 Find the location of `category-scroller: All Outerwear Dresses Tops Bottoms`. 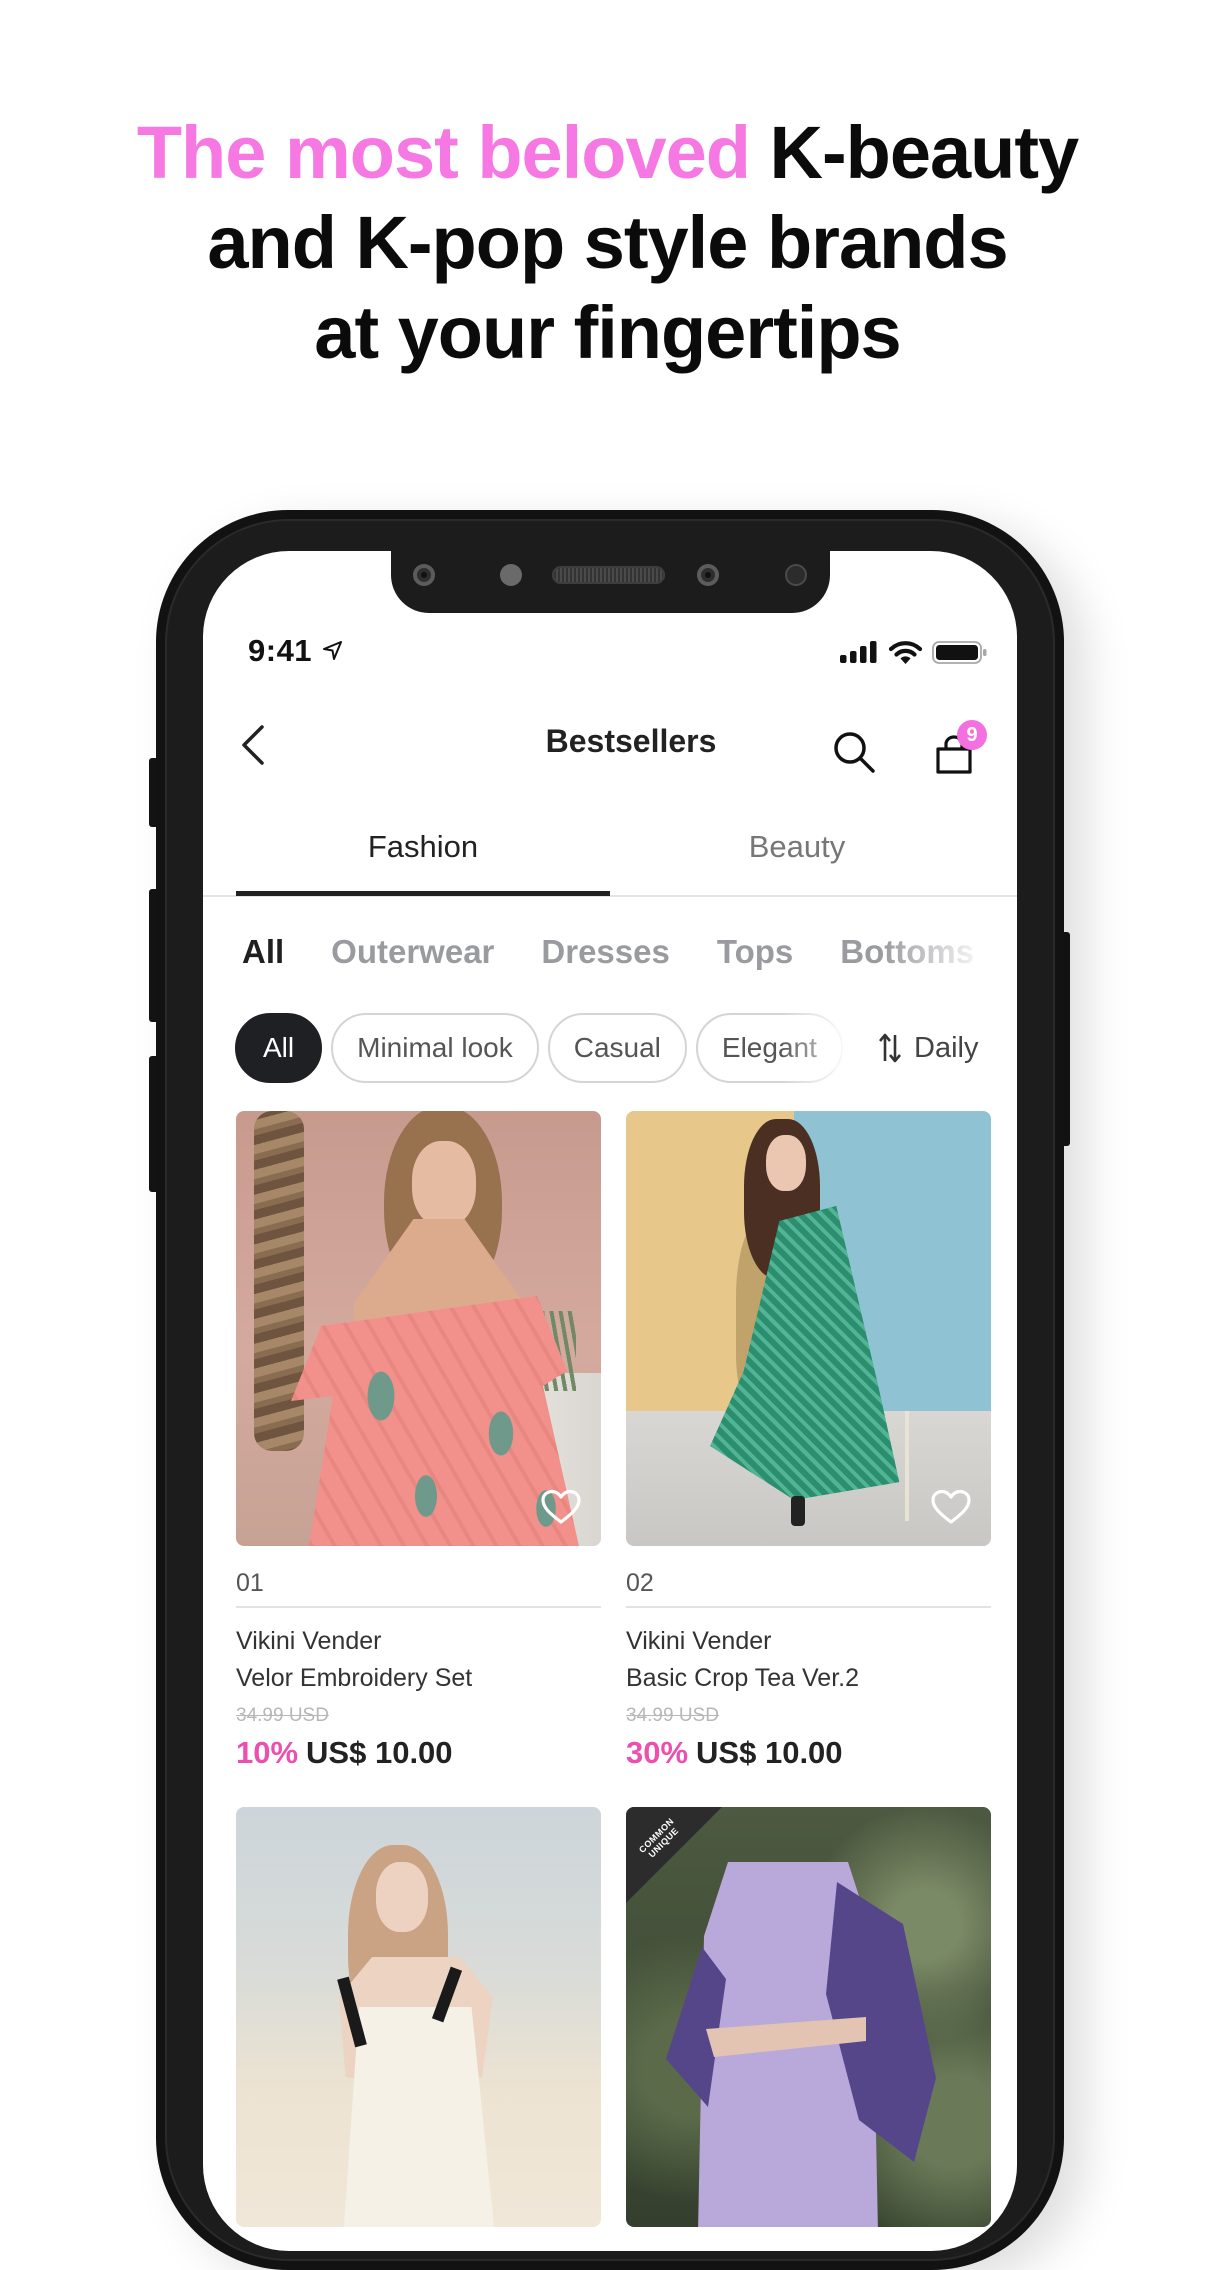

category-scroller: All Outerwear Dresses Tops Bottoms is located at coordinates (614, 952).